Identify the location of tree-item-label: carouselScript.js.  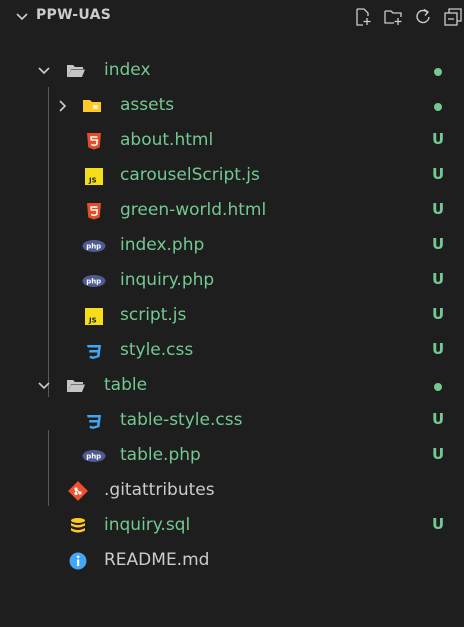
(190, 175).